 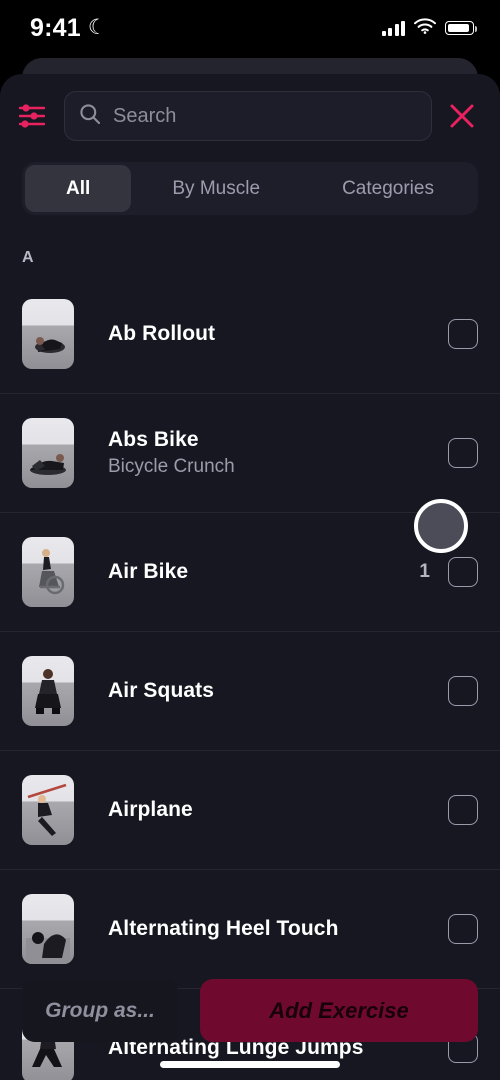 What do you see at coordinates (223, 928) in the screenshot?
I see `exercise-title: Alternating Heel Touch` at bounding box center [223, 928].